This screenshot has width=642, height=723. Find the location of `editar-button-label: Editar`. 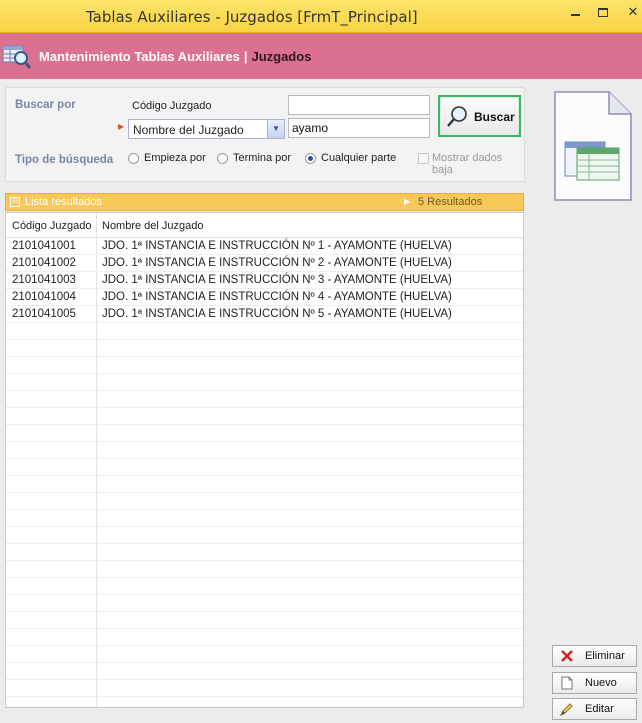

editar-button-label: Editar is located at coordinates (599, 709).